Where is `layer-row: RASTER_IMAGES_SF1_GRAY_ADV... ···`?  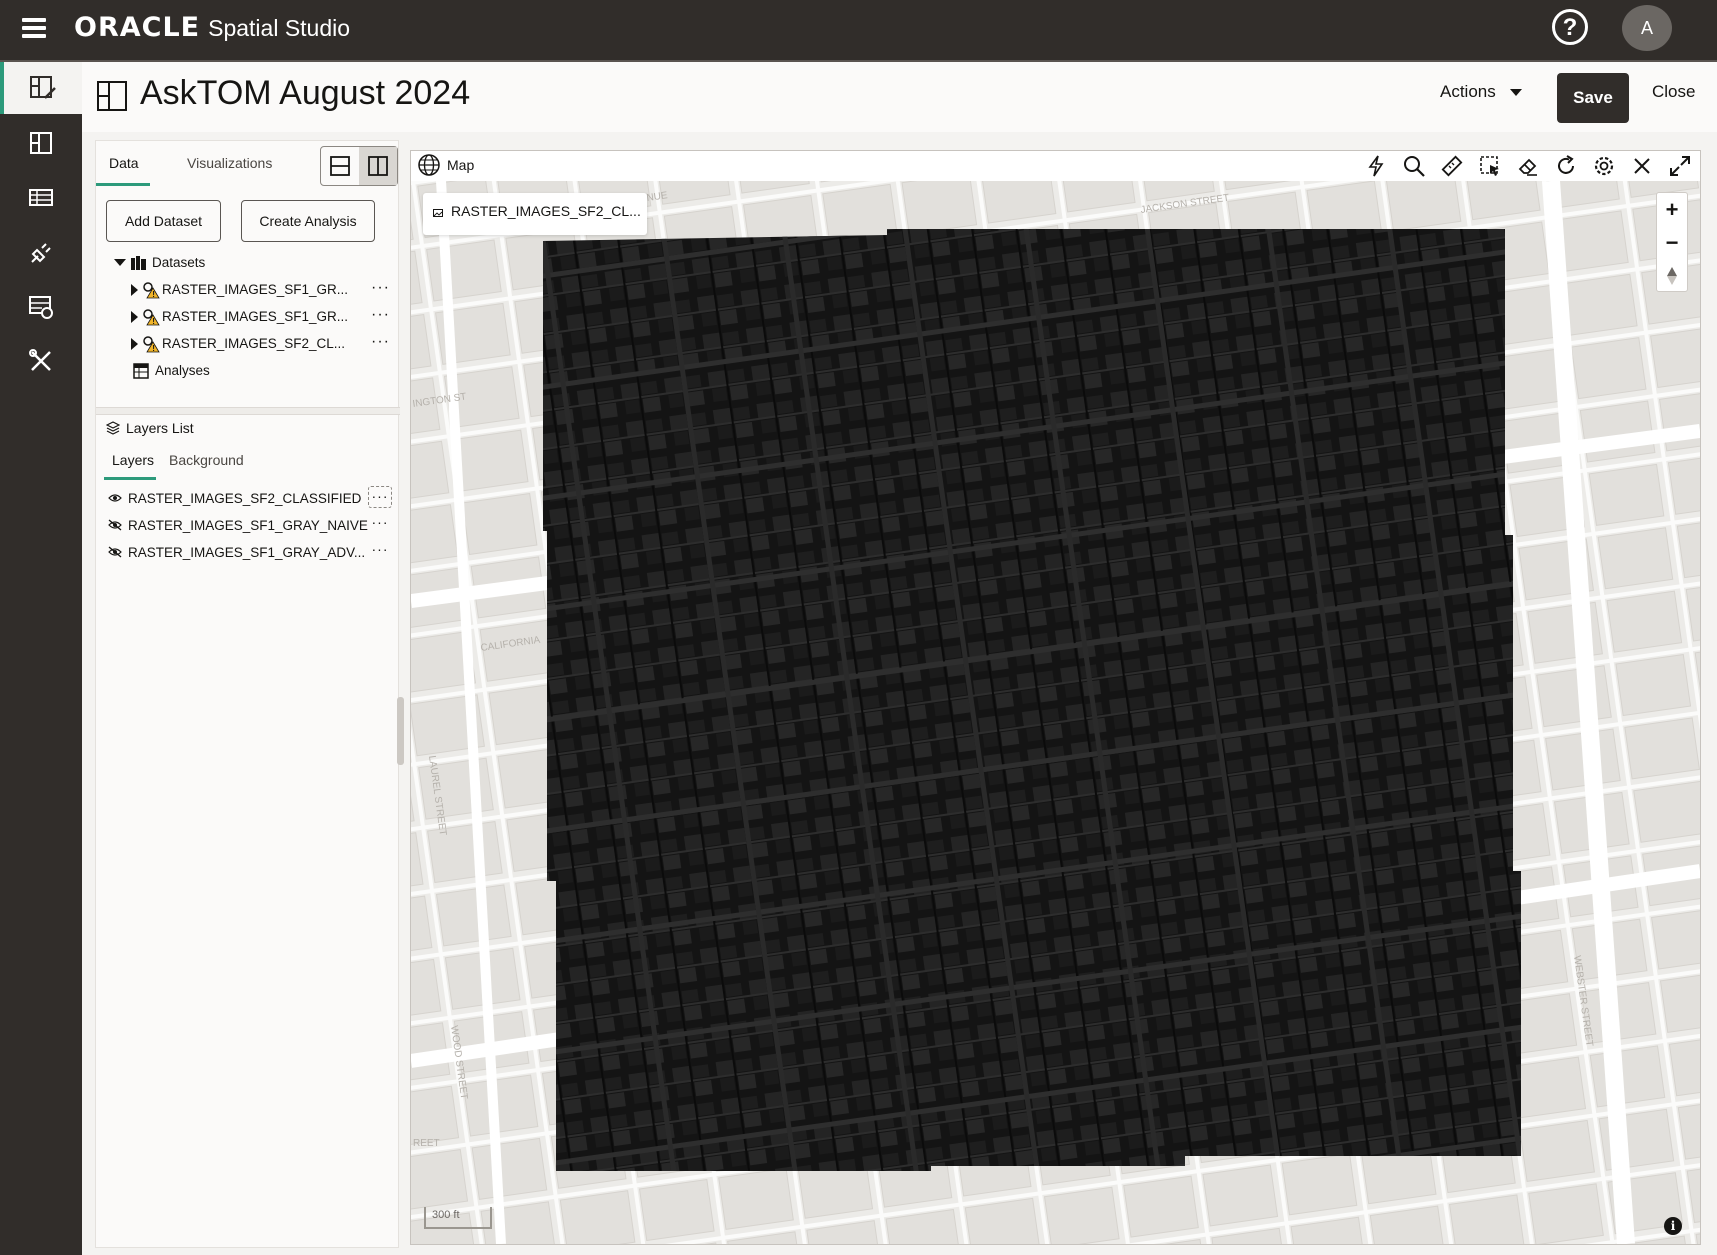
layer-row: RASTER_IMAGES_SF1_GRAY_ADV... ··· is located at coordinates (251, 552).